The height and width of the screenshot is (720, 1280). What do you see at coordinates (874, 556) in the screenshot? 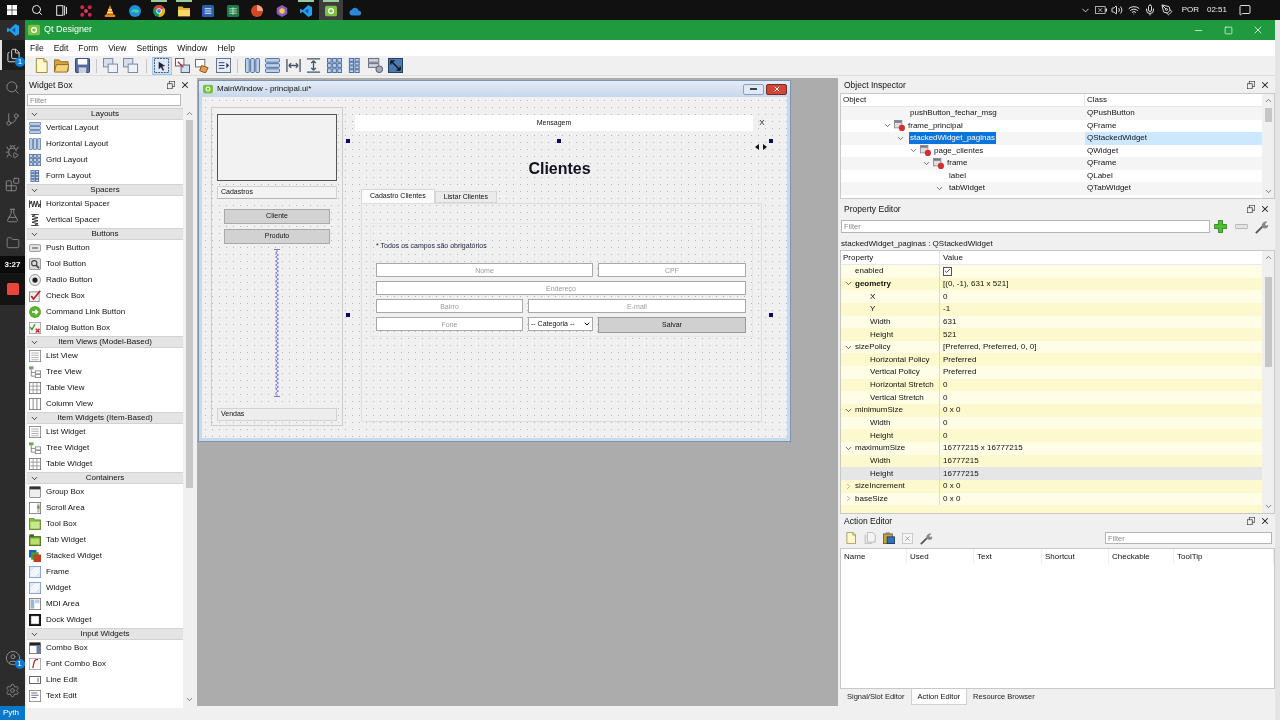
I see `column-header: Name` at bounding box center [874, 556].